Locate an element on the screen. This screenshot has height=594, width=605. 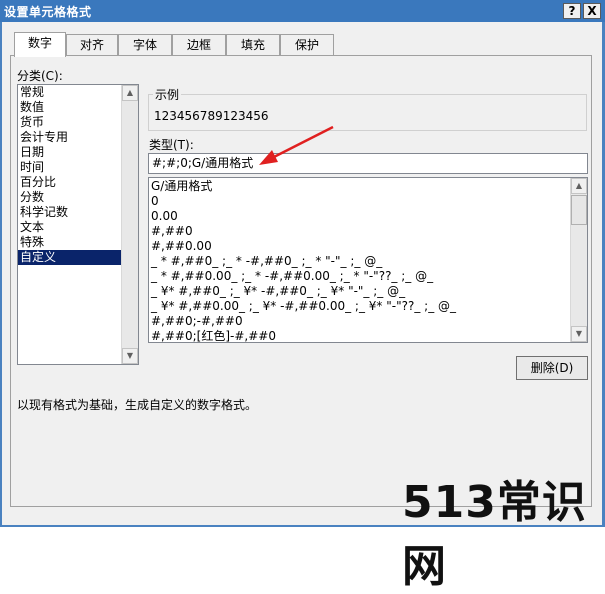
annotation-arrow-icon is located at coordinates (296, 145).